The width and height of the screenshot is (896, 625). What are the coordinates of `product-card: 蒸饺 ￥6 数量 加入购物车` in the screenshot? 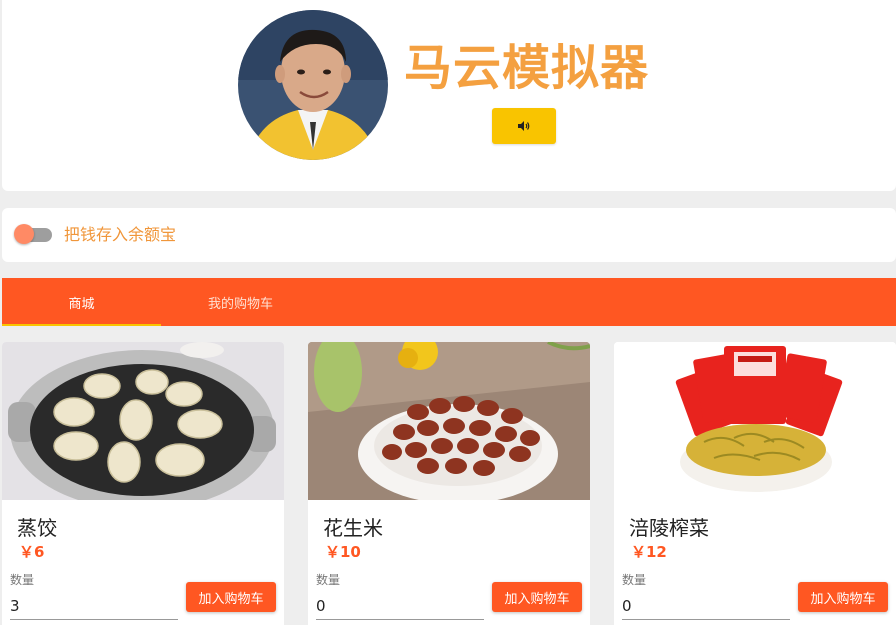 It's located at (143, 483).